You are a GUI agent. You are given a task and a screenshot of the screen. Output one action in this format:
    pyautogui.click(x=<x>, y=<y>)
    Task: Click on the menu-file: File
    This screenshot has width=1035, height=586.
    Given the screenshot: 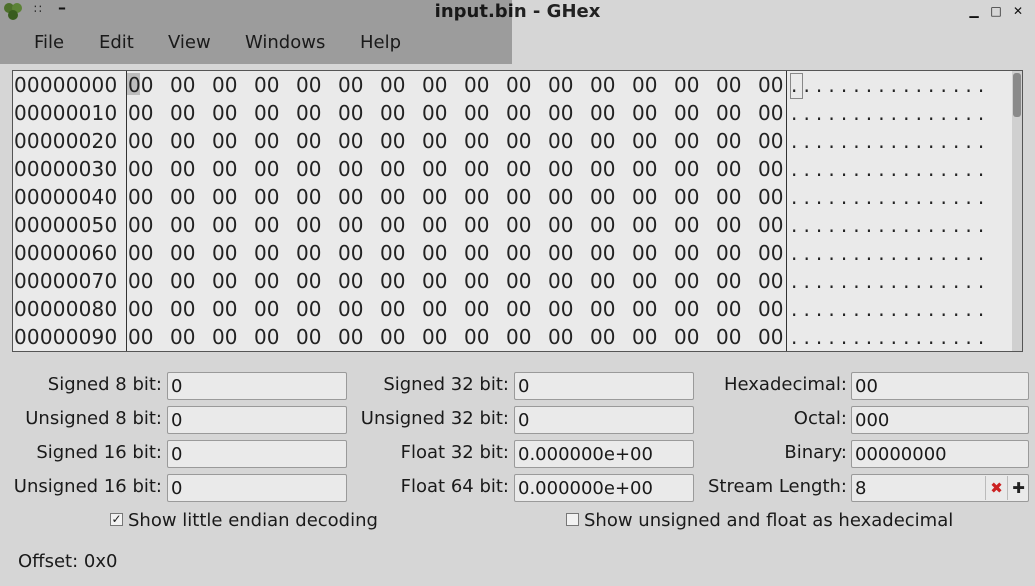 What is the action you would take?
    pyautogui.click(x=49, y=42)
    